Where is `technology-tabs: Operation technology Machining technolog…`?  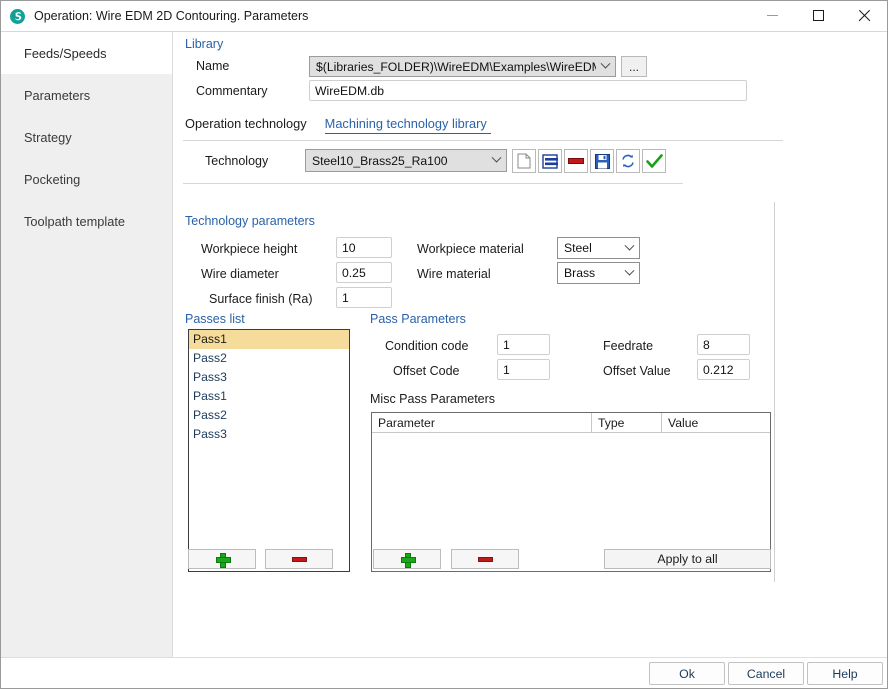 technology-tabs: Operation technology Machining technolog… is located at coordinates (345, 125).